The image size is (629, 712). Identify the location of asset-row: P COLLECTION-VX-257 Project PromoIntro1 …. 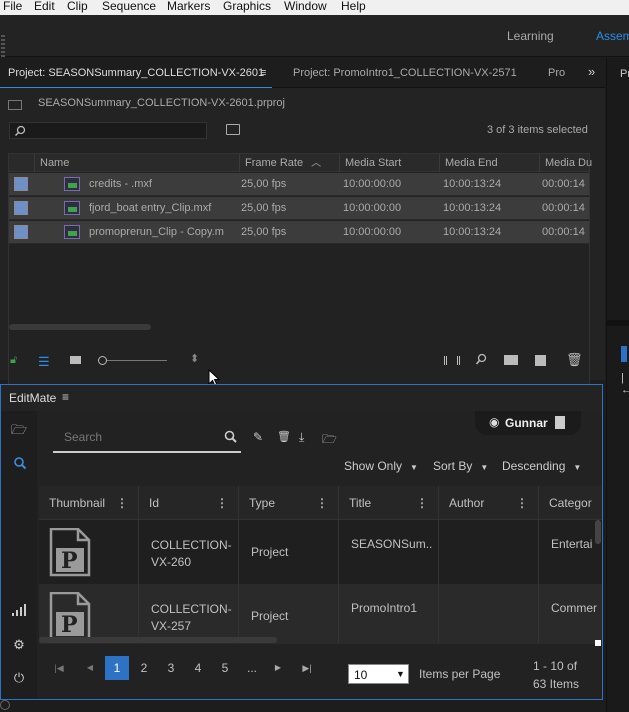
(320, 614).